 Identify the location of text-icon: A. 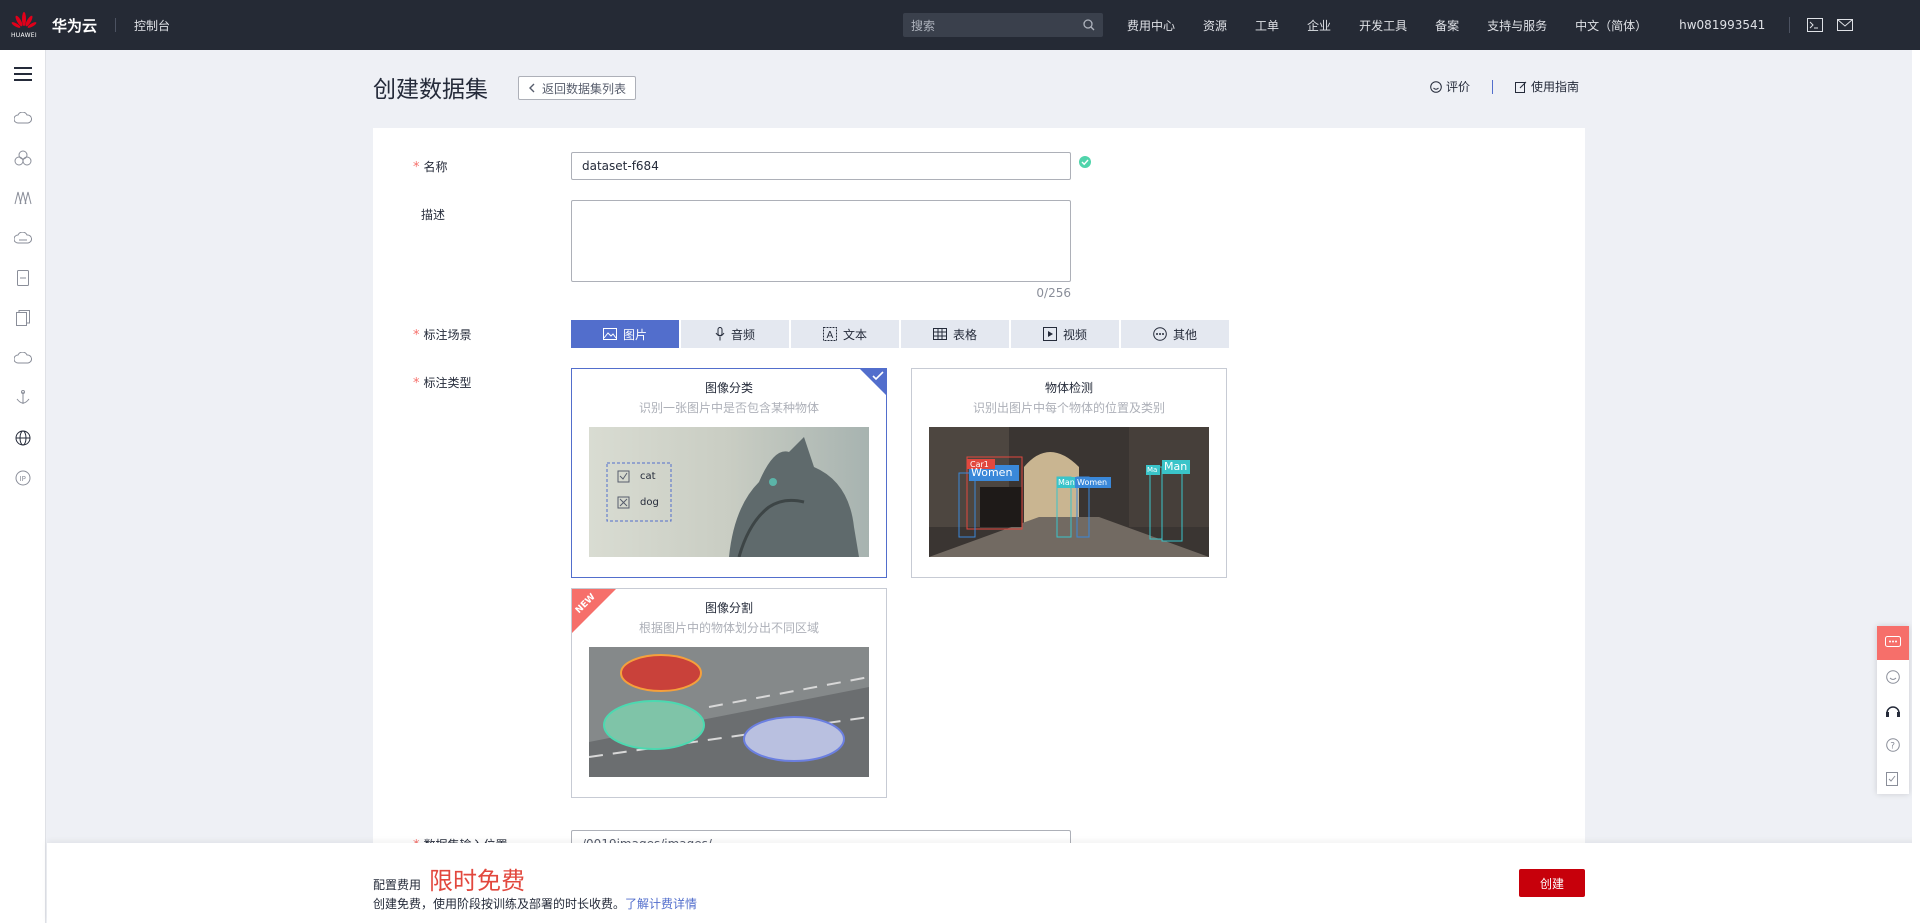
(829, 334).